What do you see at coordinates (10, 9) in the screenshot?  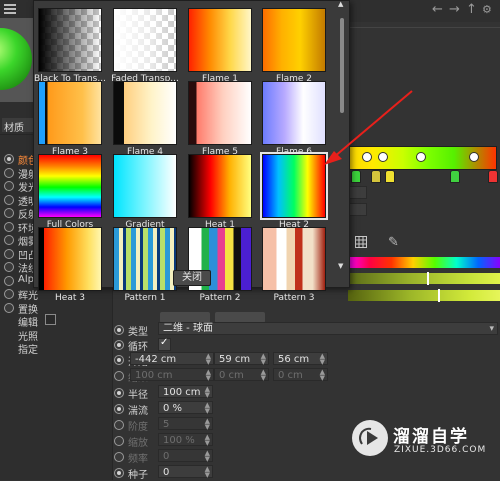 I see `hamburger-menu-icon` at bounding box center [10, 9].